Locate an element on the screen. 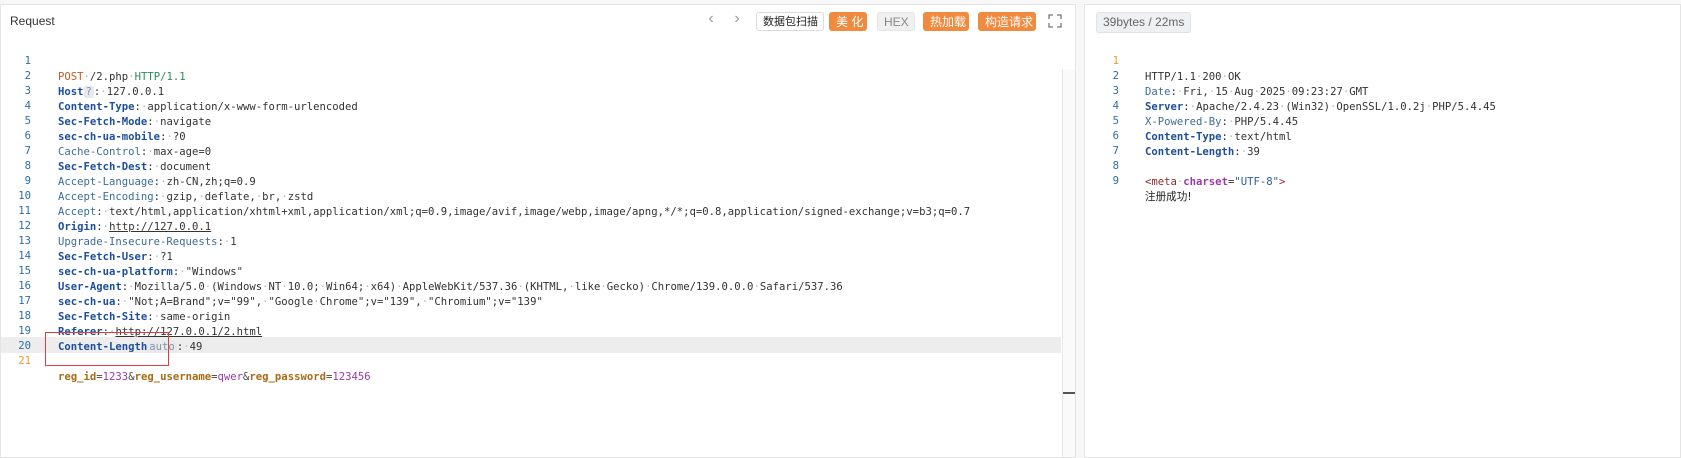 The image size is (1681, 458). param-value: qwer is located at coordinates (230, 377).